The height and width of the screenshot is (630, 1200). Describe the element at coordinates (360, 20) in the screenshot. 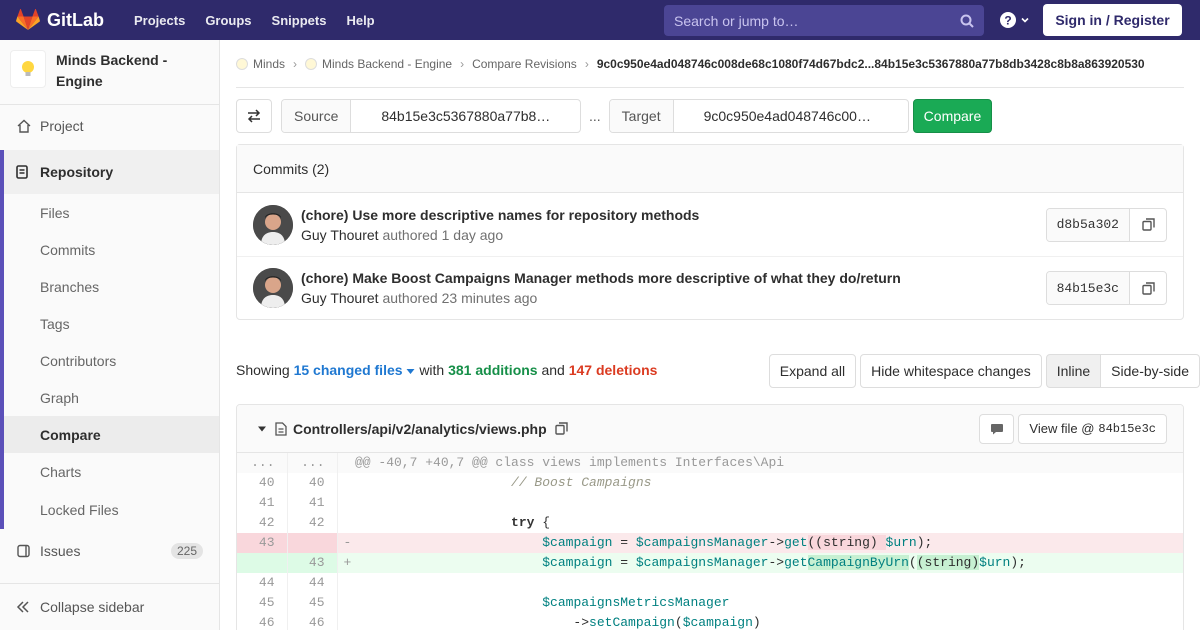

I see `nav-help: Help` at that location.